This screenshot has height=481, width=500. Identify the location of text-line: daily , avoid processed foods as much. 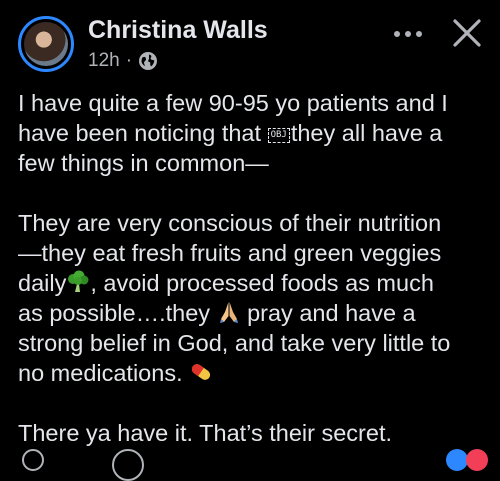
(257, 283).